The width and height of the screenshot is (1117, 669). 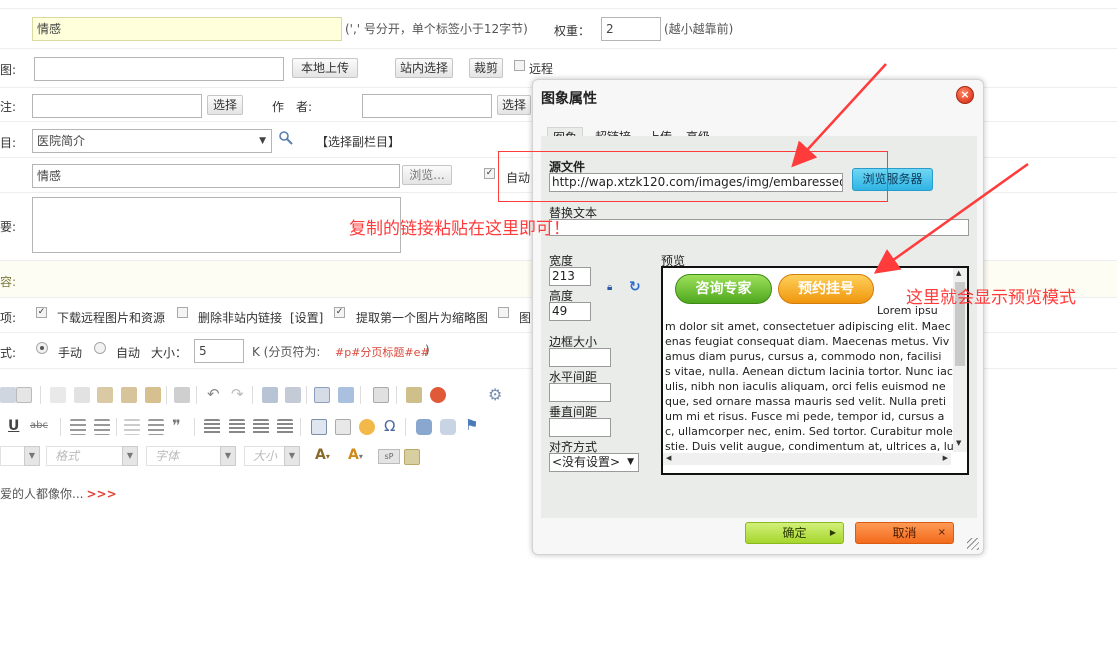 I want to click on paging-auto-radio, so click(x=100, y=348).